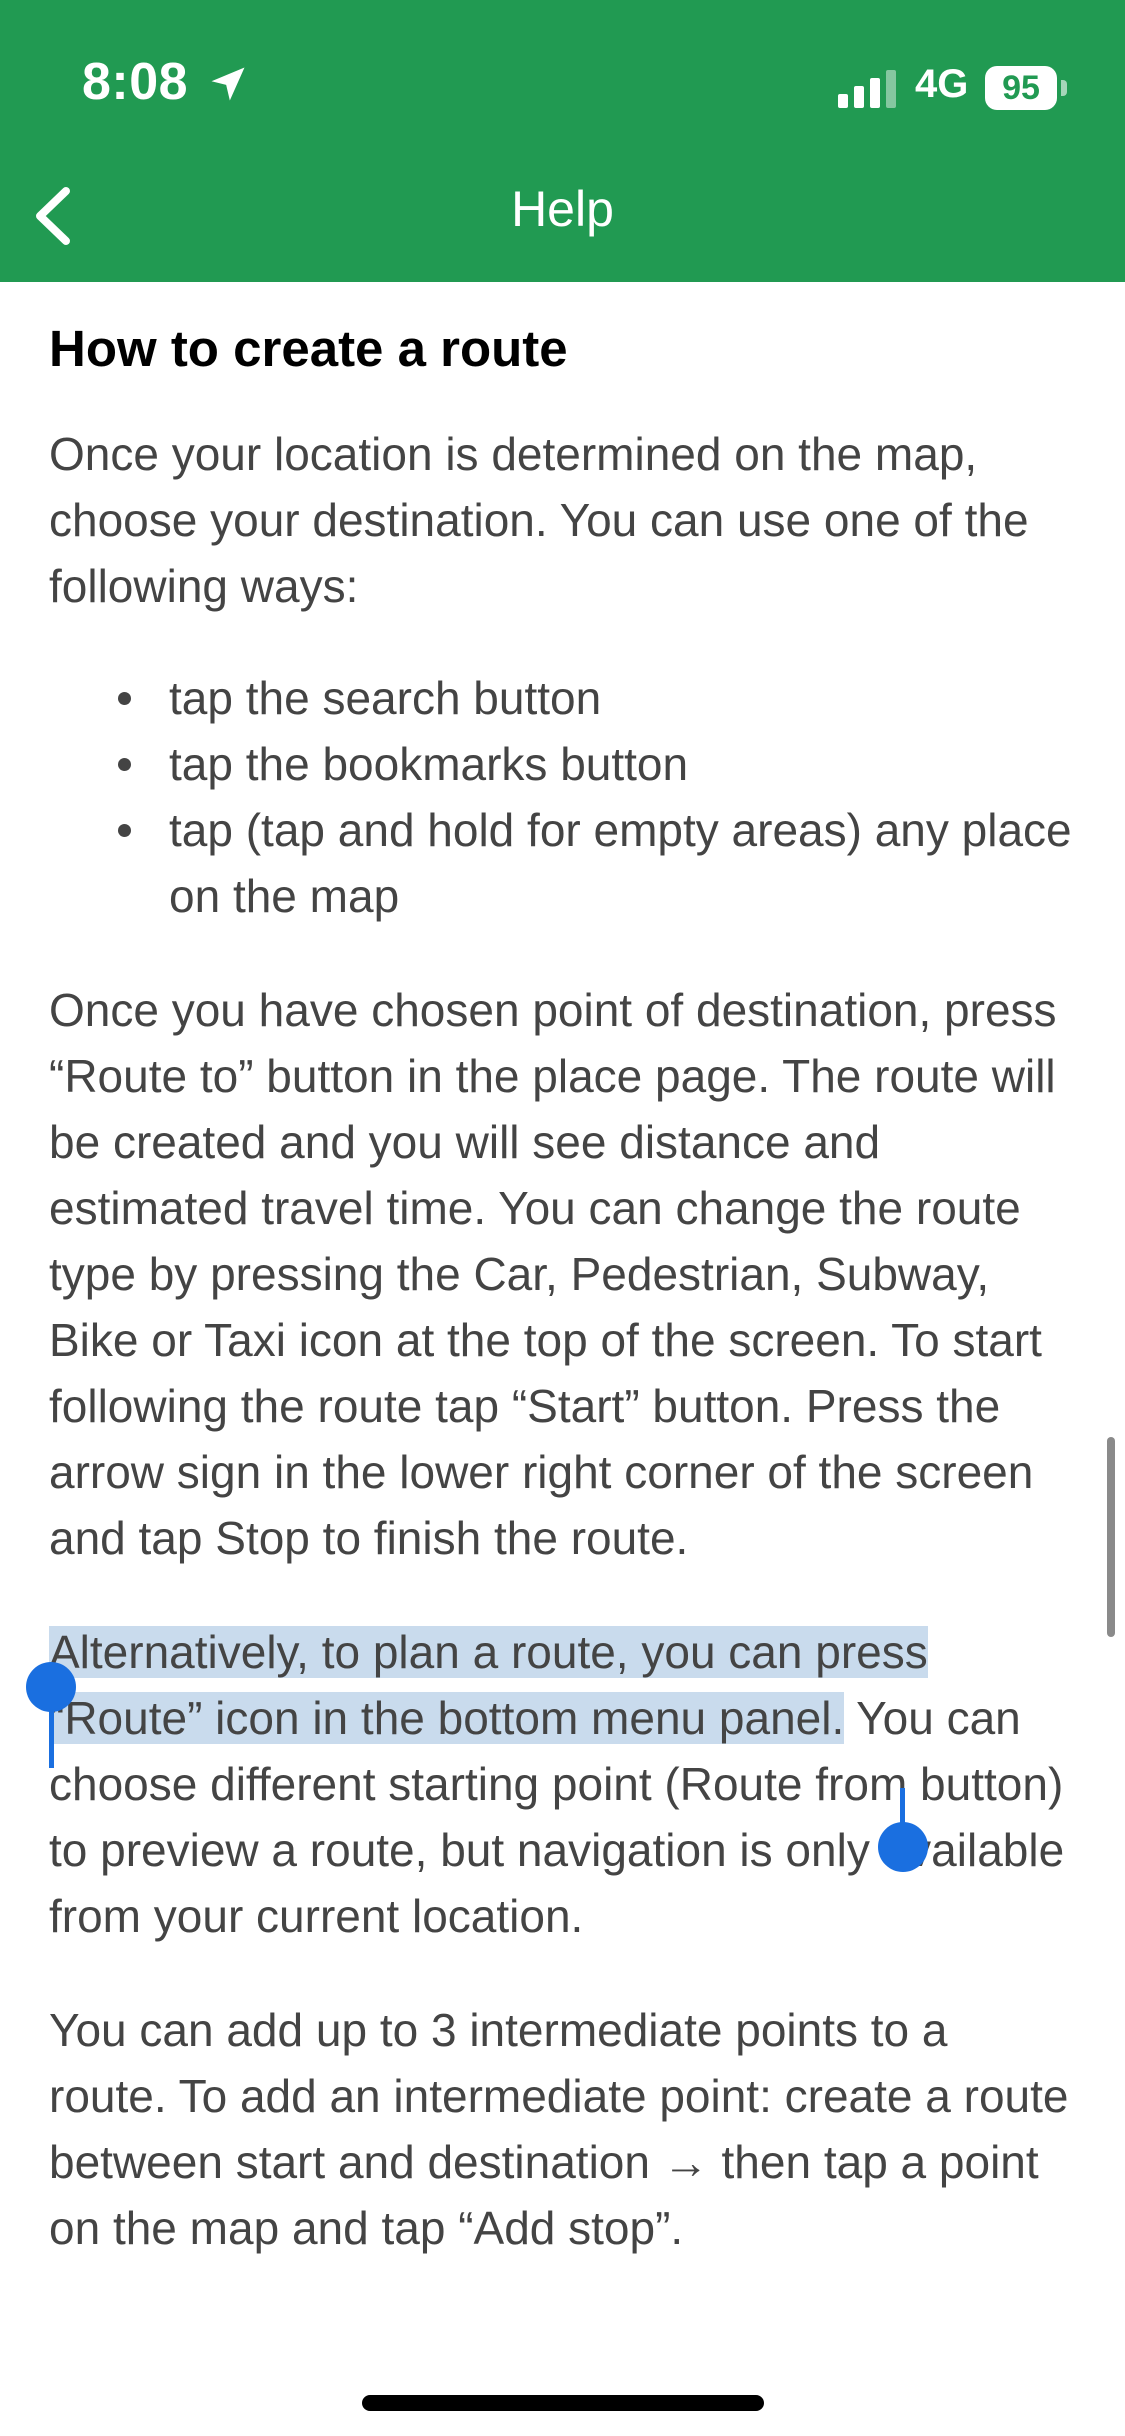  I want to click on battery-level: 95, so click(1021, 88).